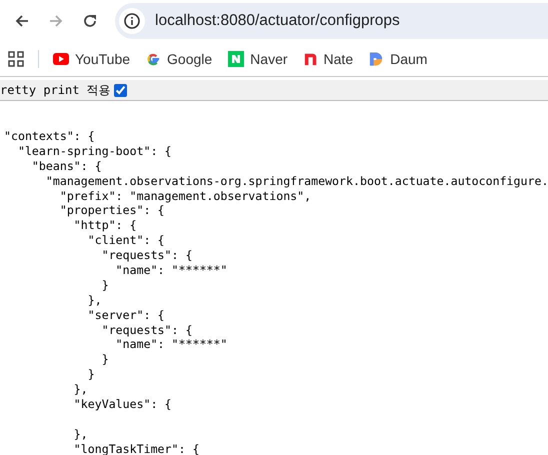 The width and height of the screenshot is (548, 455). Describe the element at coordinates (55, 90) in the screenshot. I see `pretty-print-label: retty print 적용` at that location.